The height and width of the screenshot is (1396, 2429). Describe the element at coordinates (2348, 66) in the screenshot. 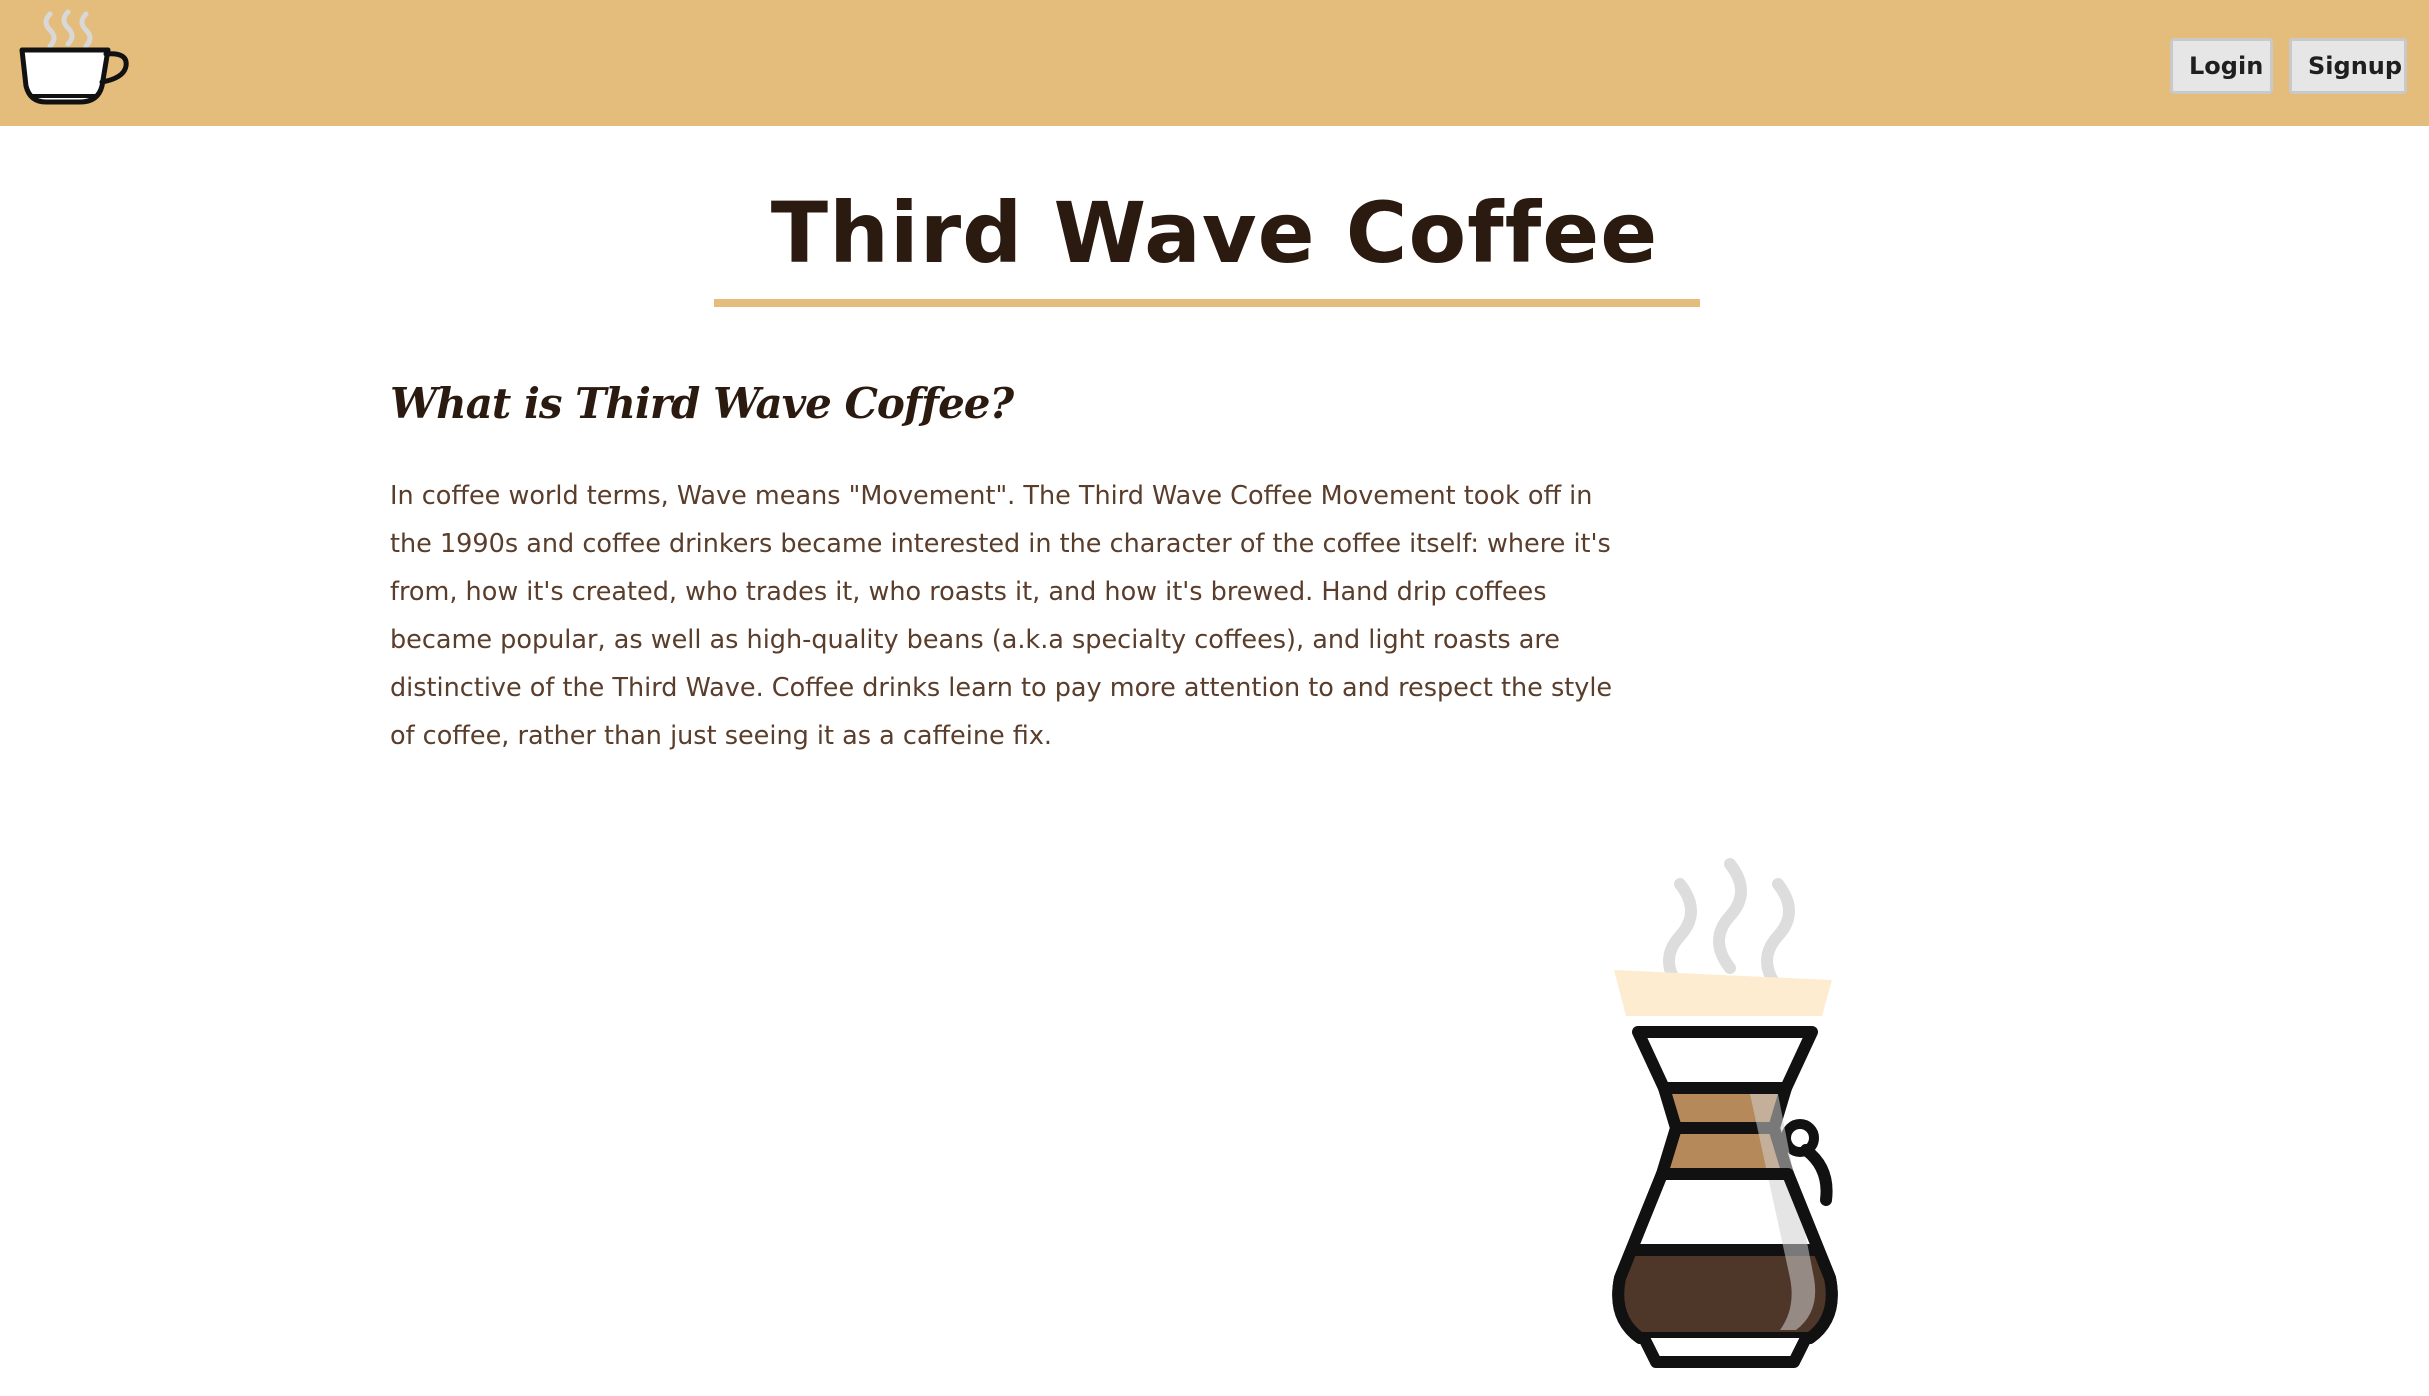

I see `signup-button: Signup` at that location.